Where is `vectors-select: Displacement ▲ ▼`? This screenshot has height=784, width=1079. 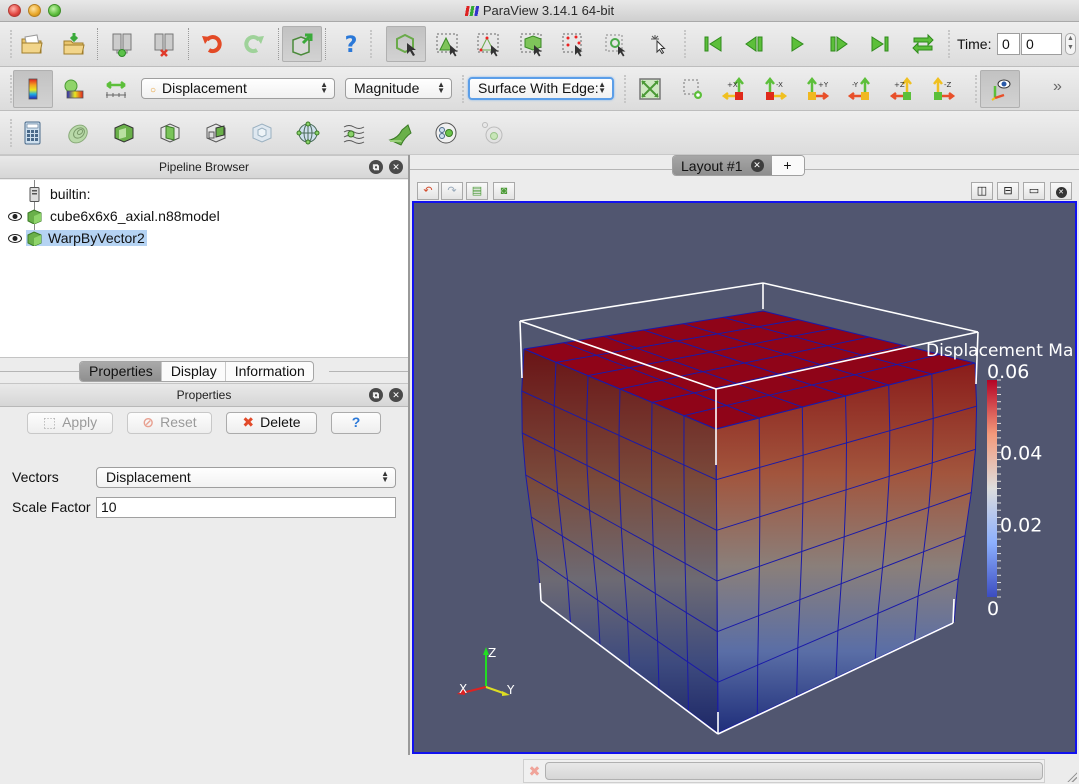 vectors-select: Displacement ▲ ▼ is located at coordinates (246, 477).